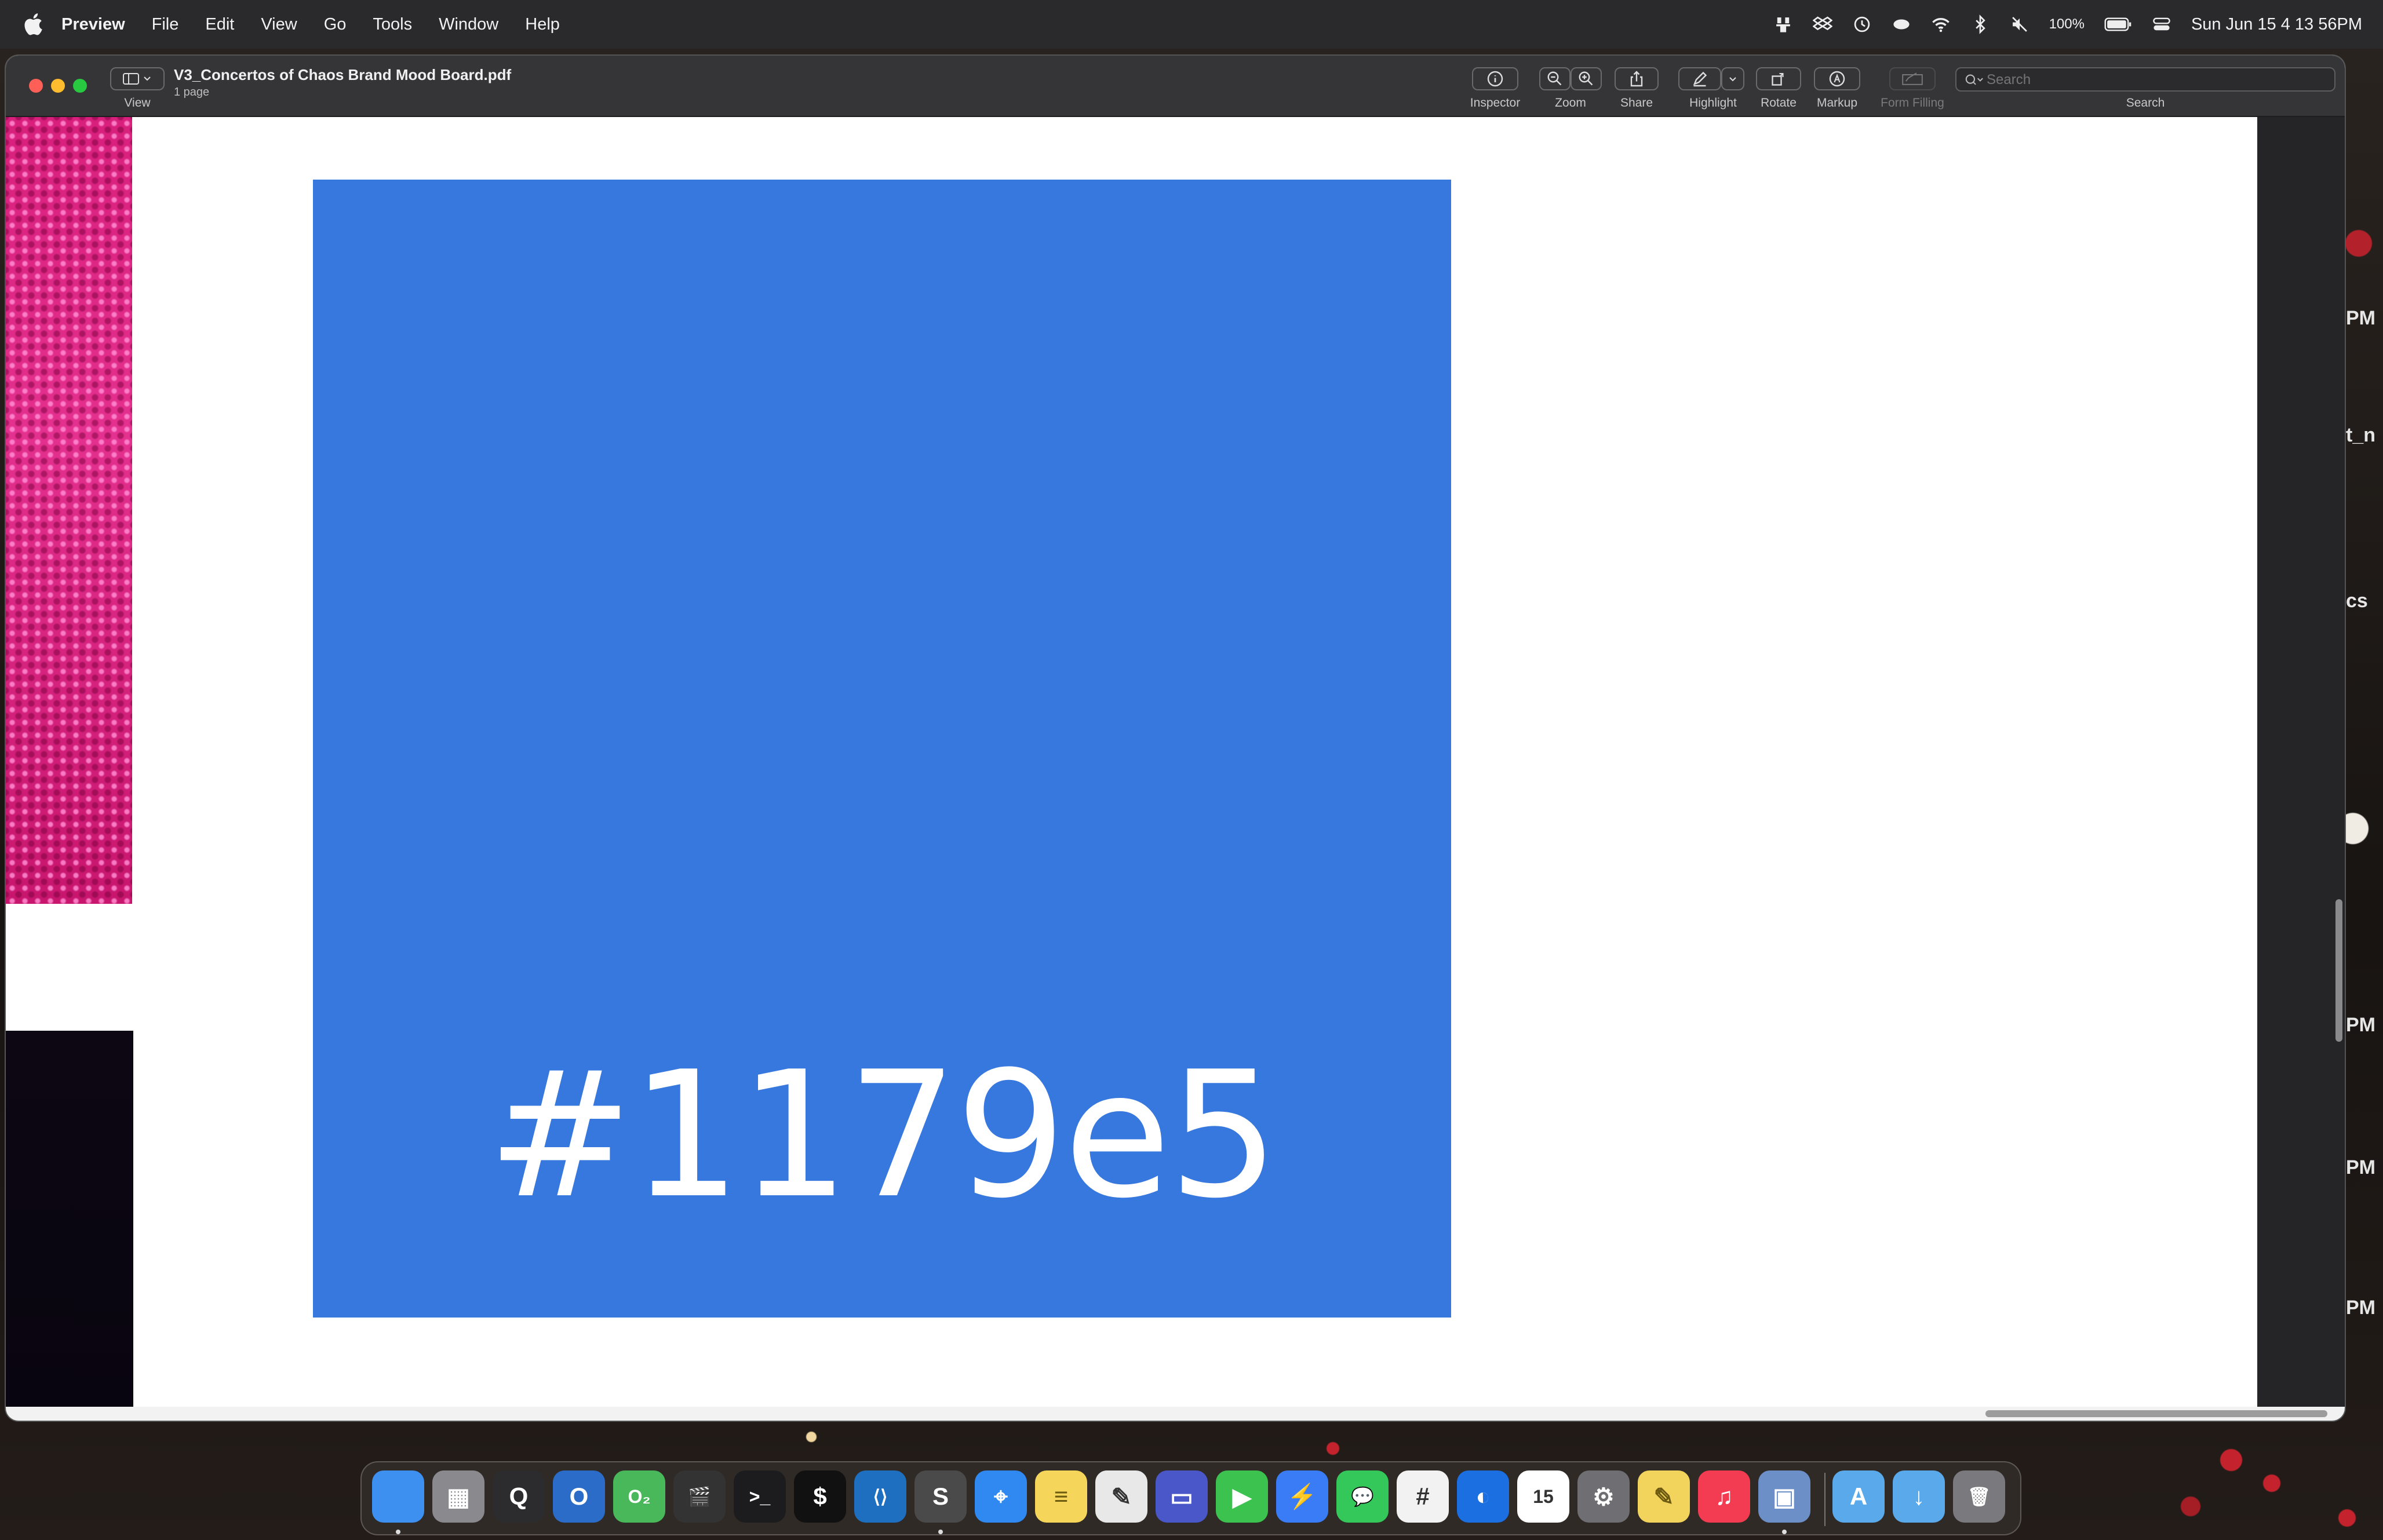 The image size is (2383, 1540). What do you see at coordinates (70, 1219) in the screenshot?
I see `dark-texture-image` at bounding box center [70, 1219].